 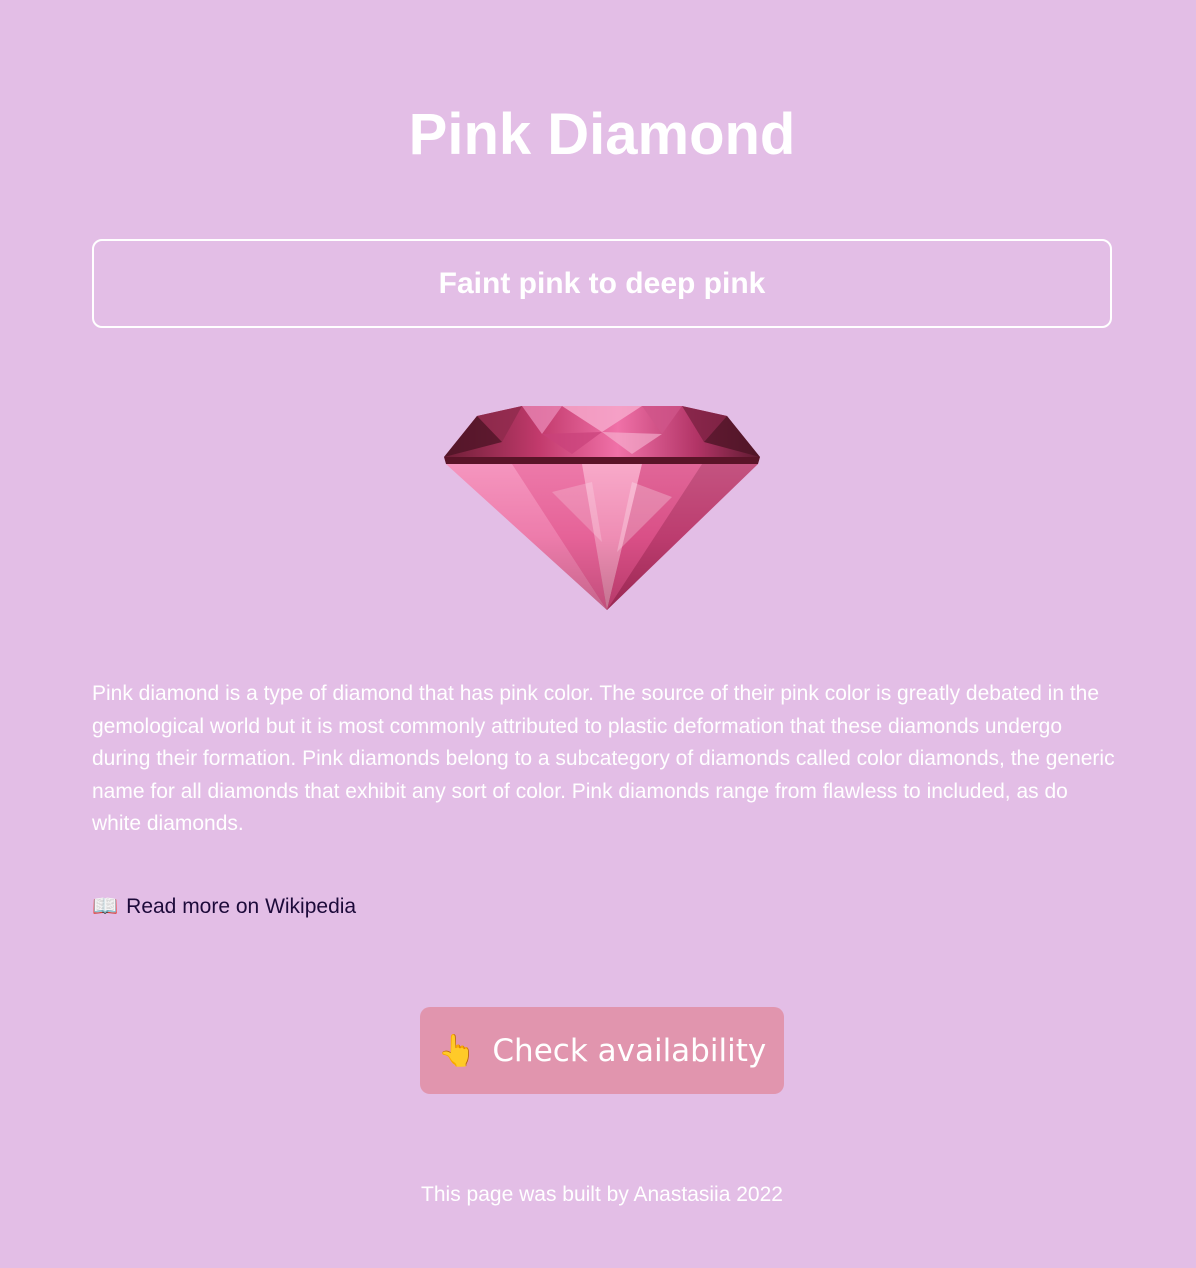 I want to click on check-availability-button: 👆 Check availability, so click(x=602, y=1050).